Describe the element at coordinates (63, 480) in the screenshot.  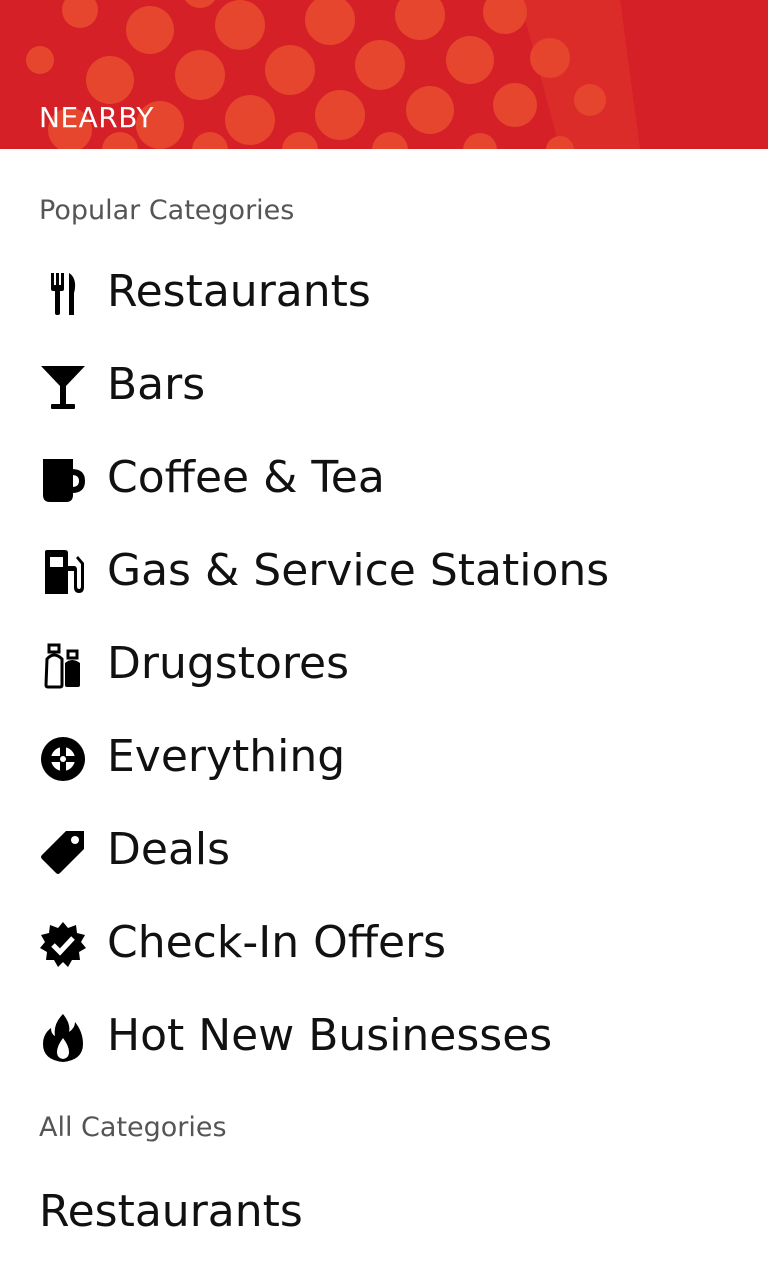
I see `coffee-mug-icon` at that location.